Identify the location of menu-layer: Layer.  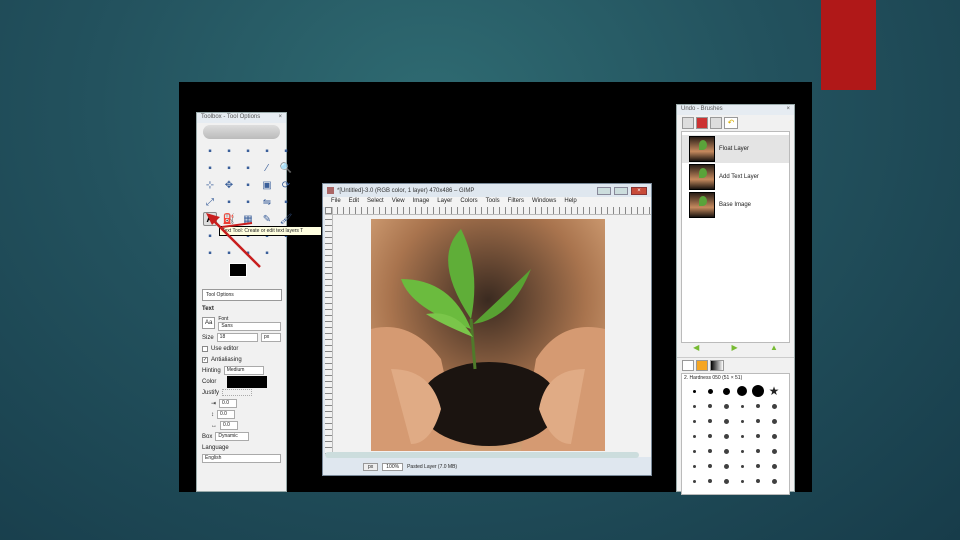
(444, 202).